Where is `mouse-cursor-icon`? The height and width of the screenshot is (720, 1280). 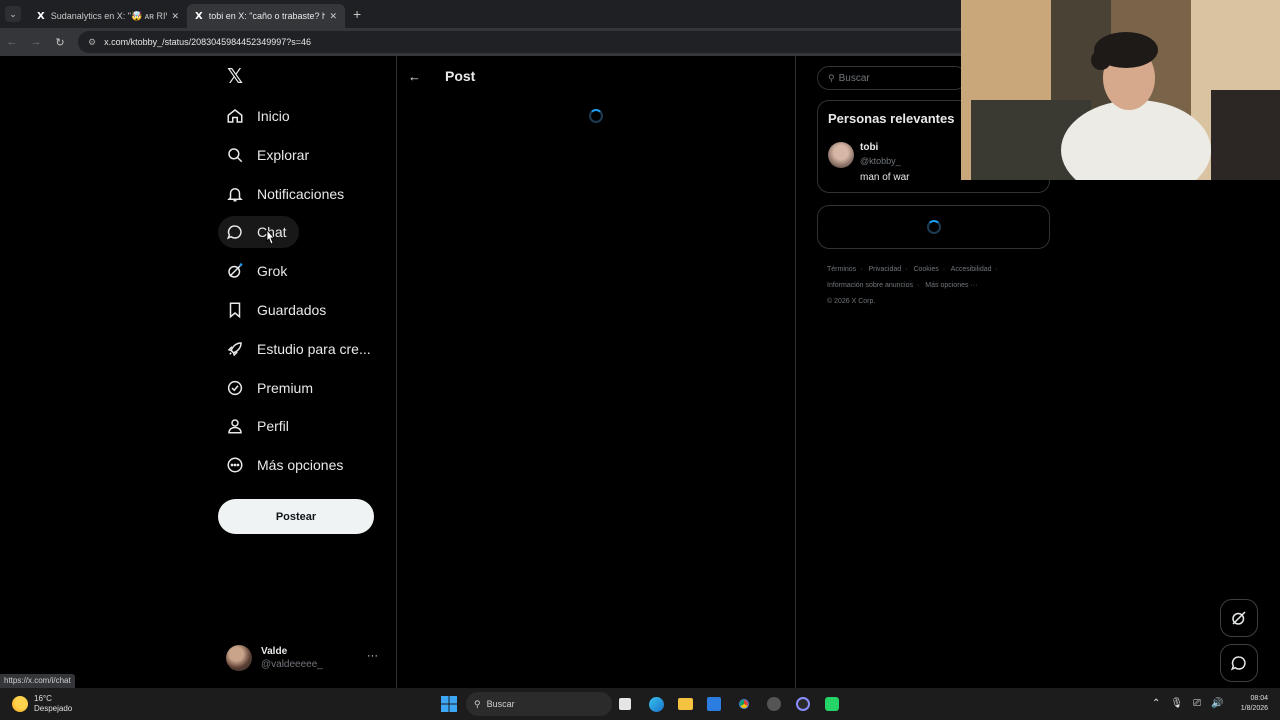
mouse-cursor-icon is located at coordinates (270, 237).